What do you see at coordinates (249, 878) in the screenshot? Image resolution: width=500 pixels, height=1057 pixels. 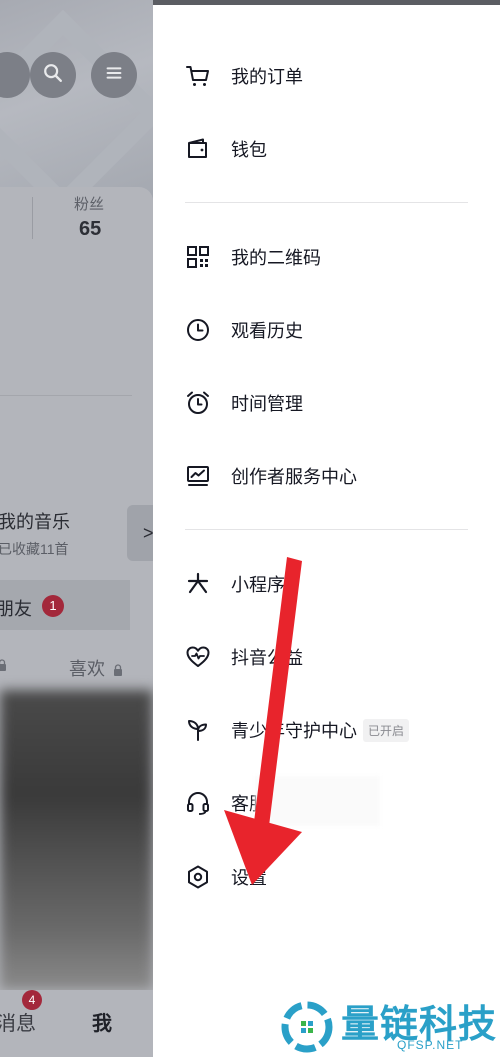 I see `menu-item-label: 设置` at bounding box center [249, 878].